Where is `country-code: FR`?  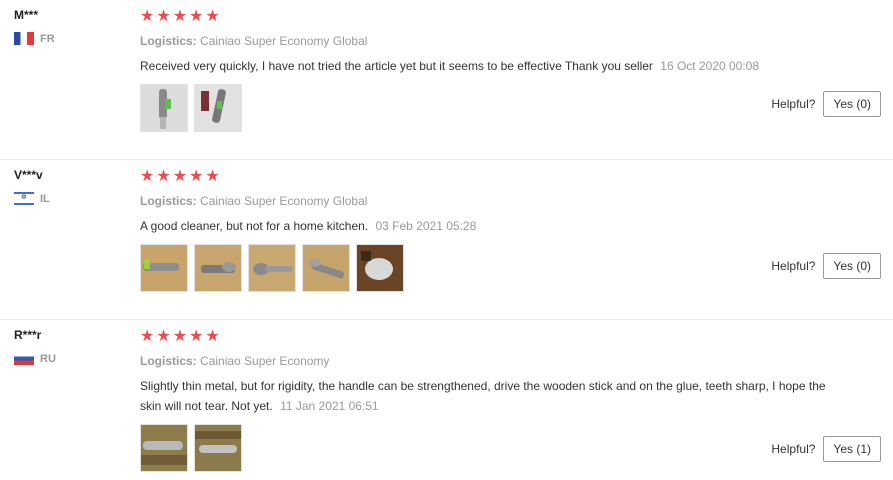
country-code: FR is located at coordinates (47, 38).